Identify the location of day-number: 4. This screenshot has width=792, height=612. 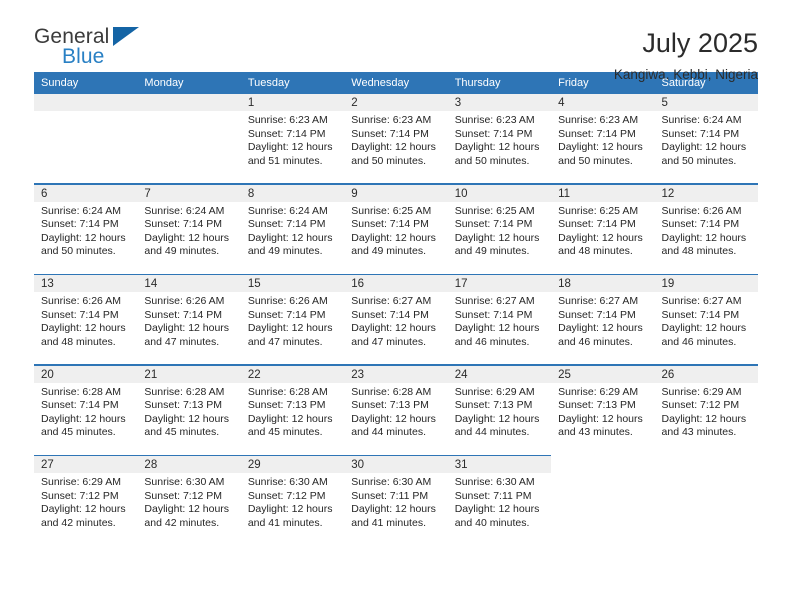
(603, 102).